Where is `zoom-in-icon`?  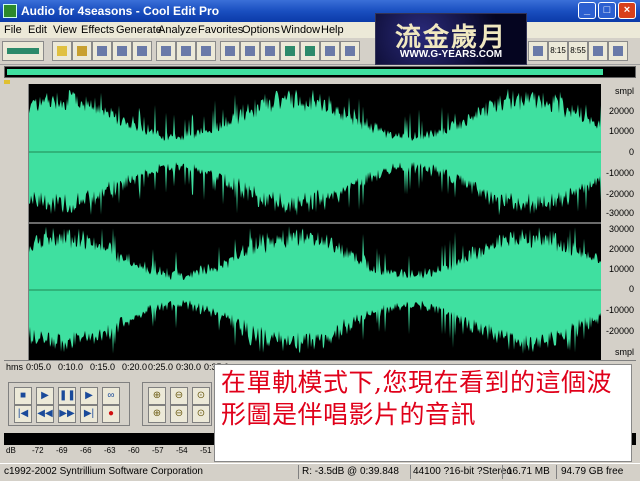
zoom-in-icon is located at coordinates (538, 51).